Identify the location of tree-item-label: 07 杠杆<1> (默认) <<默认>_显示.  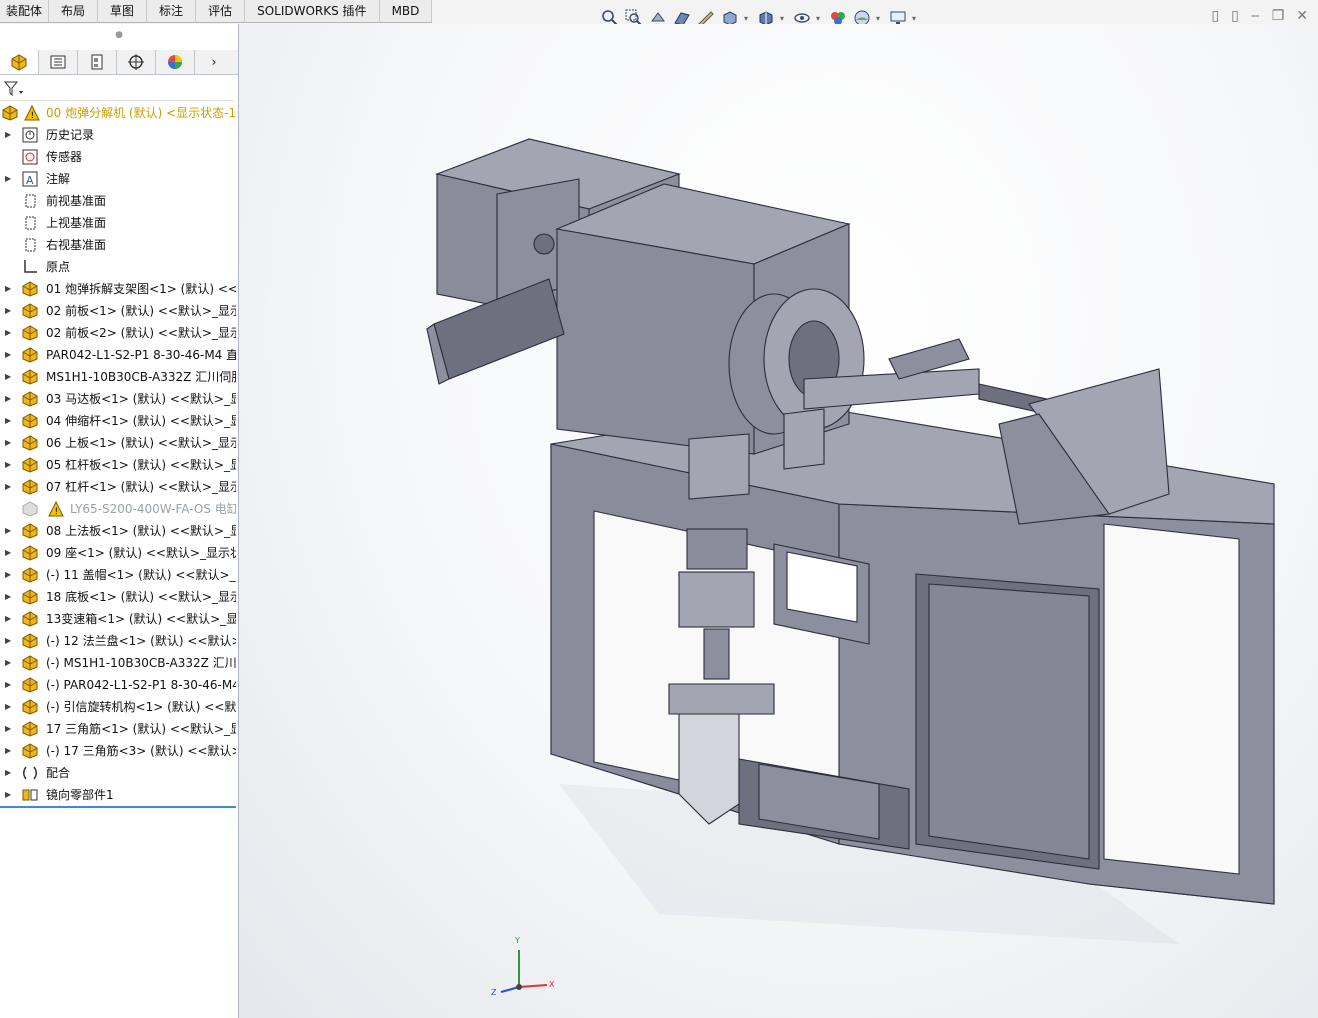
(141, 487).